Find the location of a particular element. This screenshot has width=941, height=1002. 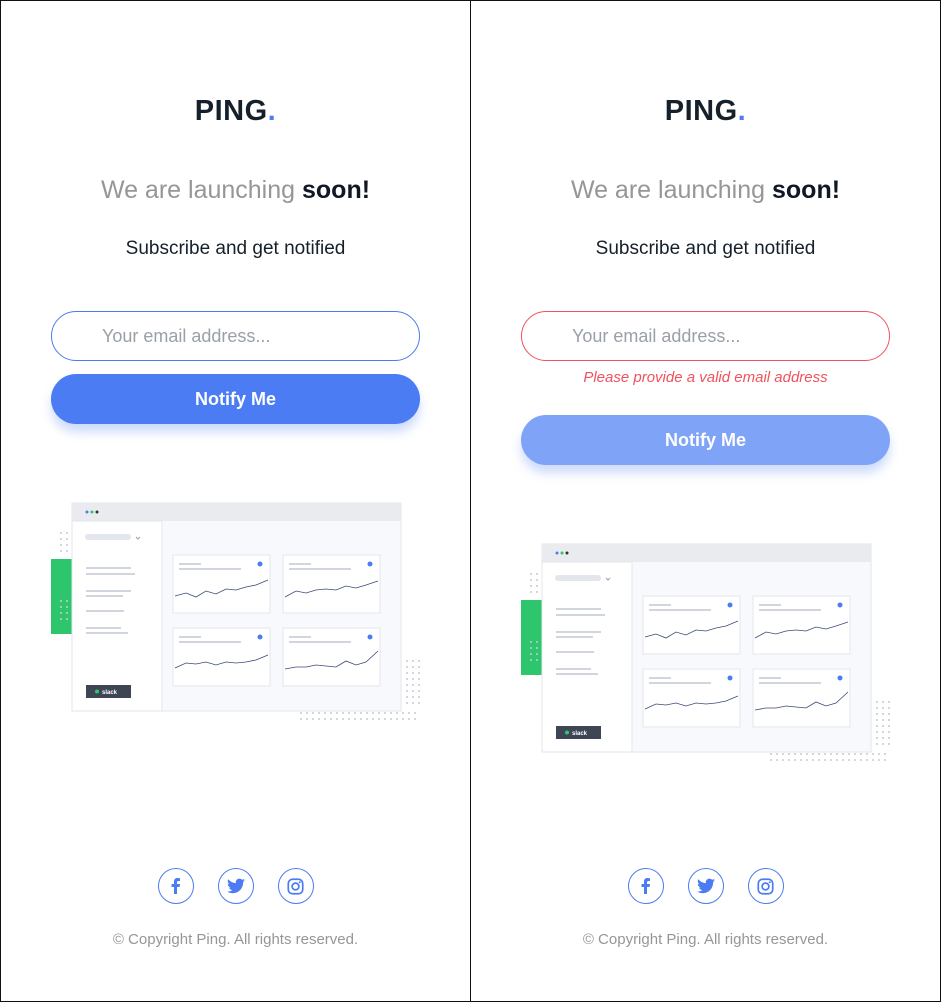

email-error-message: Please provide a valid email address is located at coordinates (705, 377).